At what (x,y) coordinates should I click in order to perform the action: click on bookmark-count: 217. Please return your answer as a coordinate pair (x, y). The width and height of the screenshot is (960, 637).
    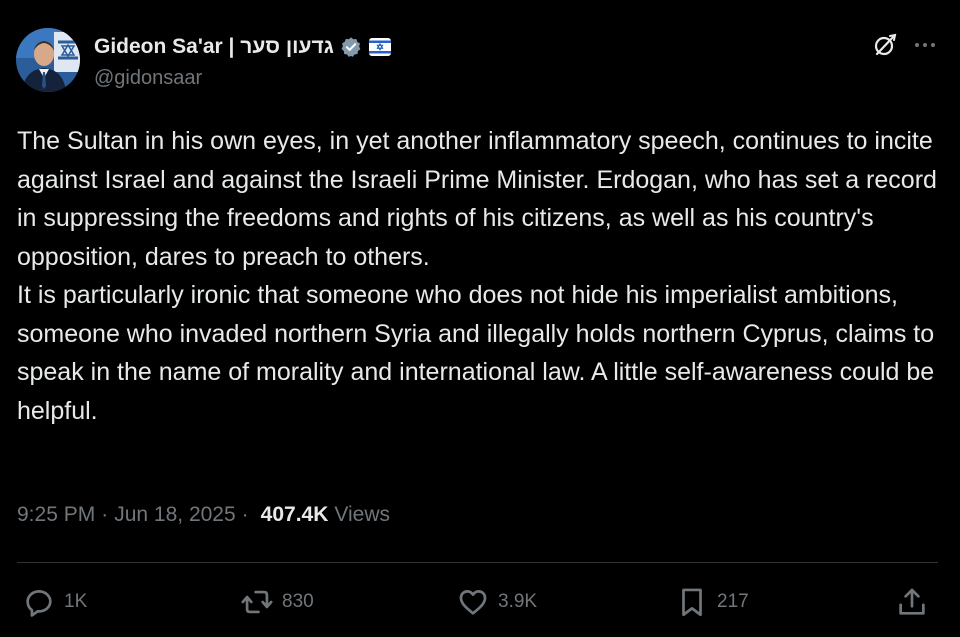
    Looking at the image, I should click on (733, 601).